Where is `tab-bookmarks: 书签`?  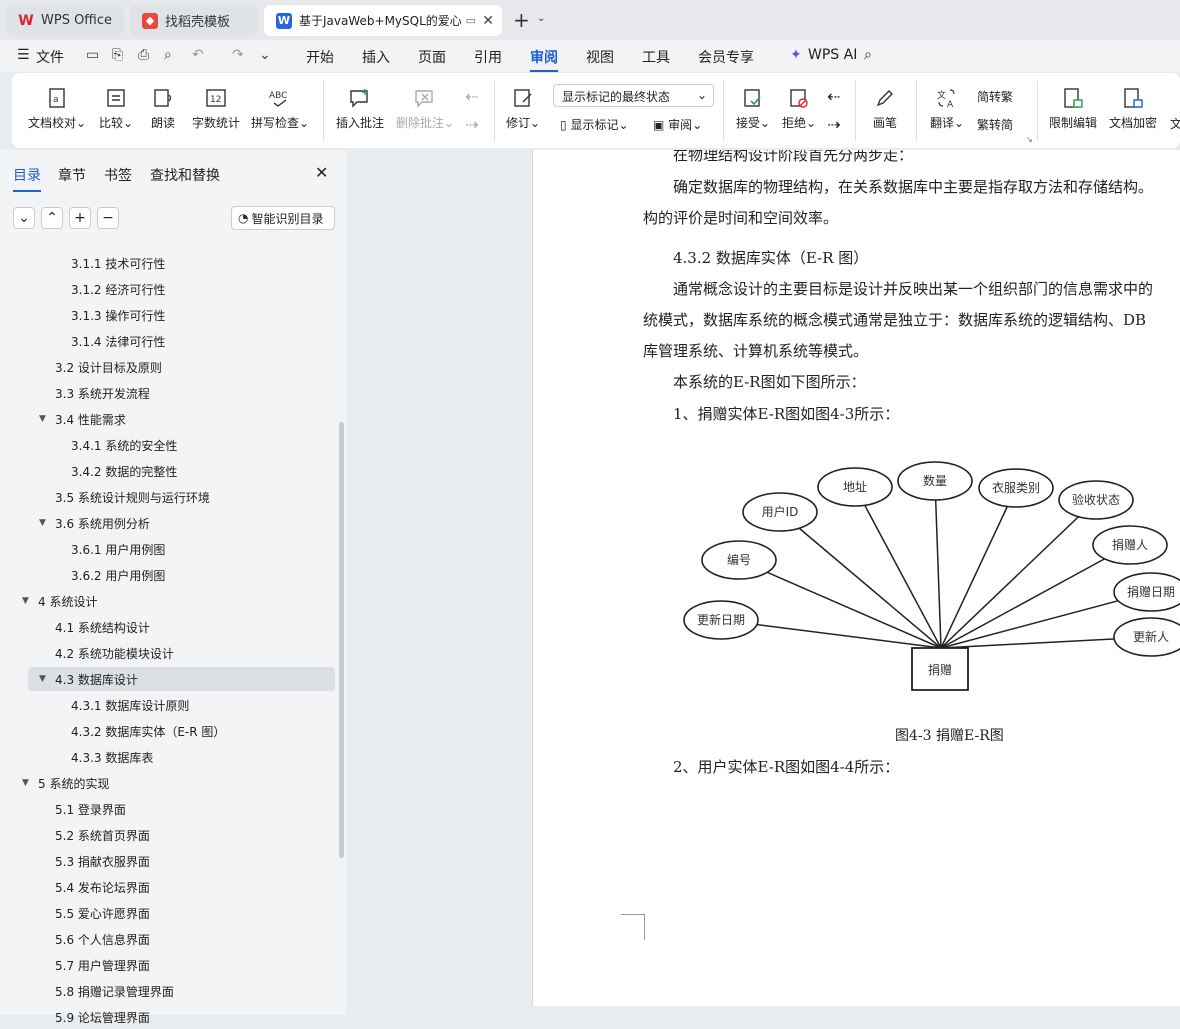 tab-bookmarks: 书签 is located at coordinates (118, 175).